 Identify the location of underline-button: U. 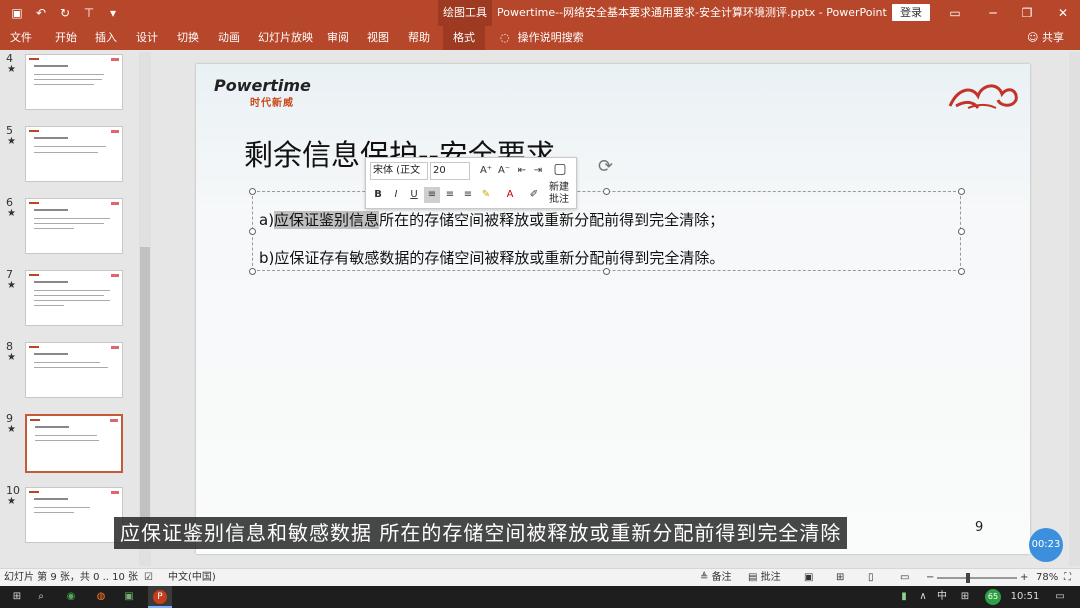
(414, 195).